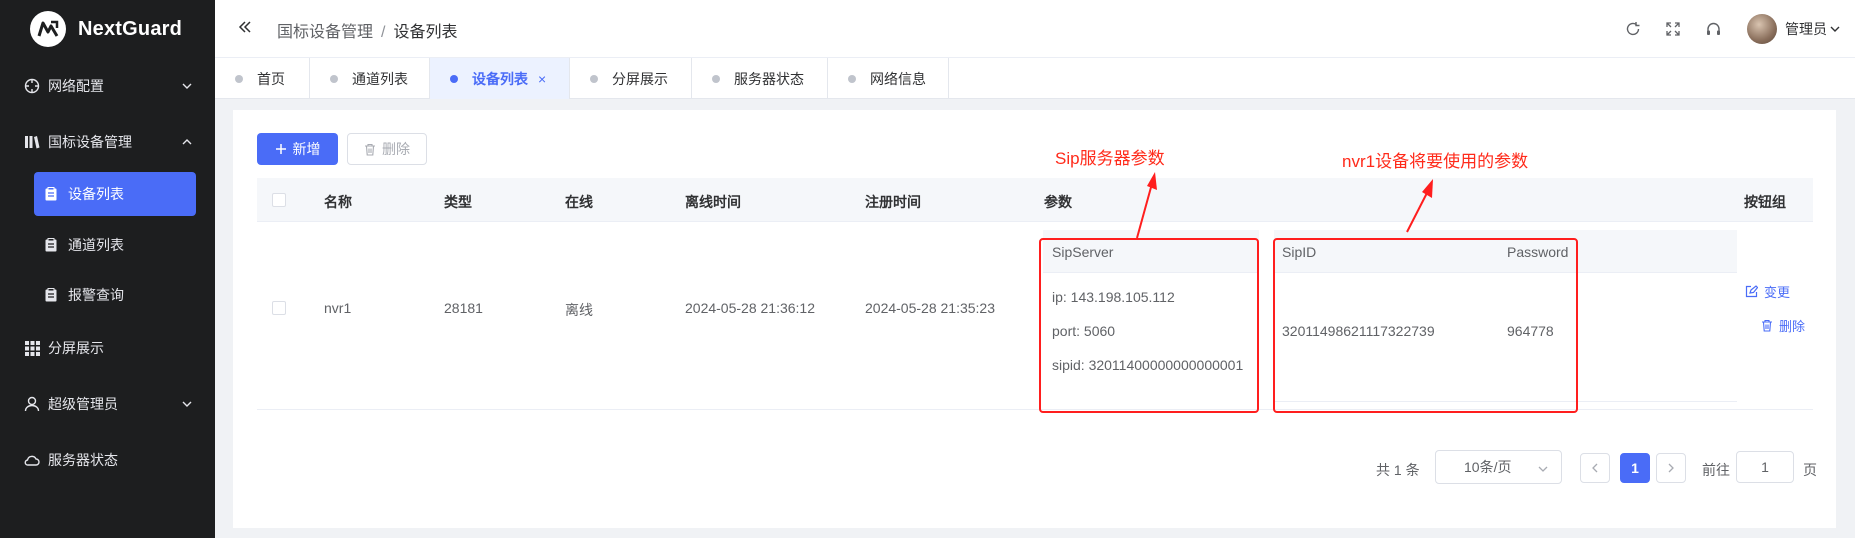 This screenshot has height=538, width=1855. What do you see at coordinates (760, 78) in the screenshot?
I see `tab-server-status: 服务器状态` at bounding box center [760, 78].